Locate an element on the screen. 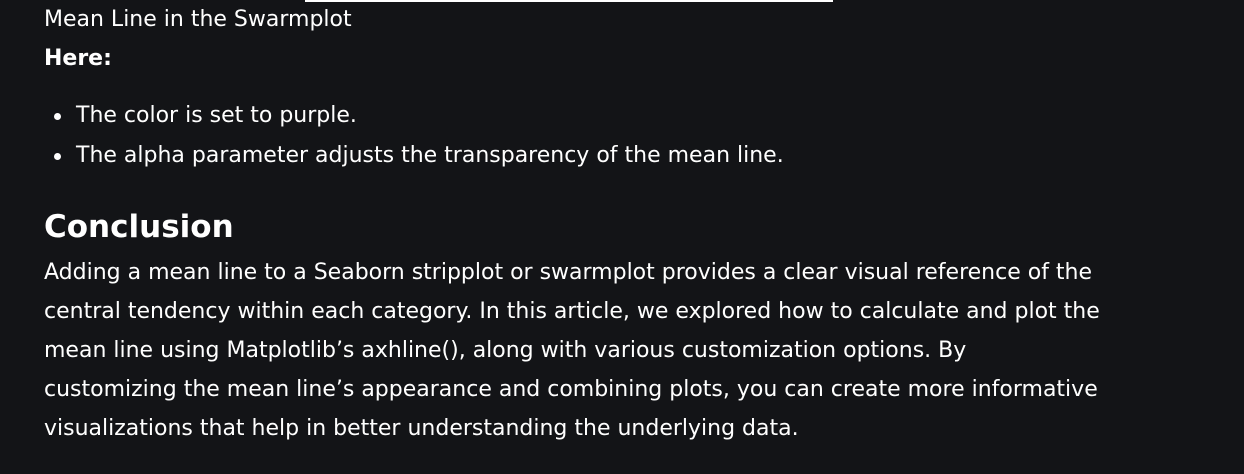  conclusion-heading: Conclusion is located at coordinates (139, 227).